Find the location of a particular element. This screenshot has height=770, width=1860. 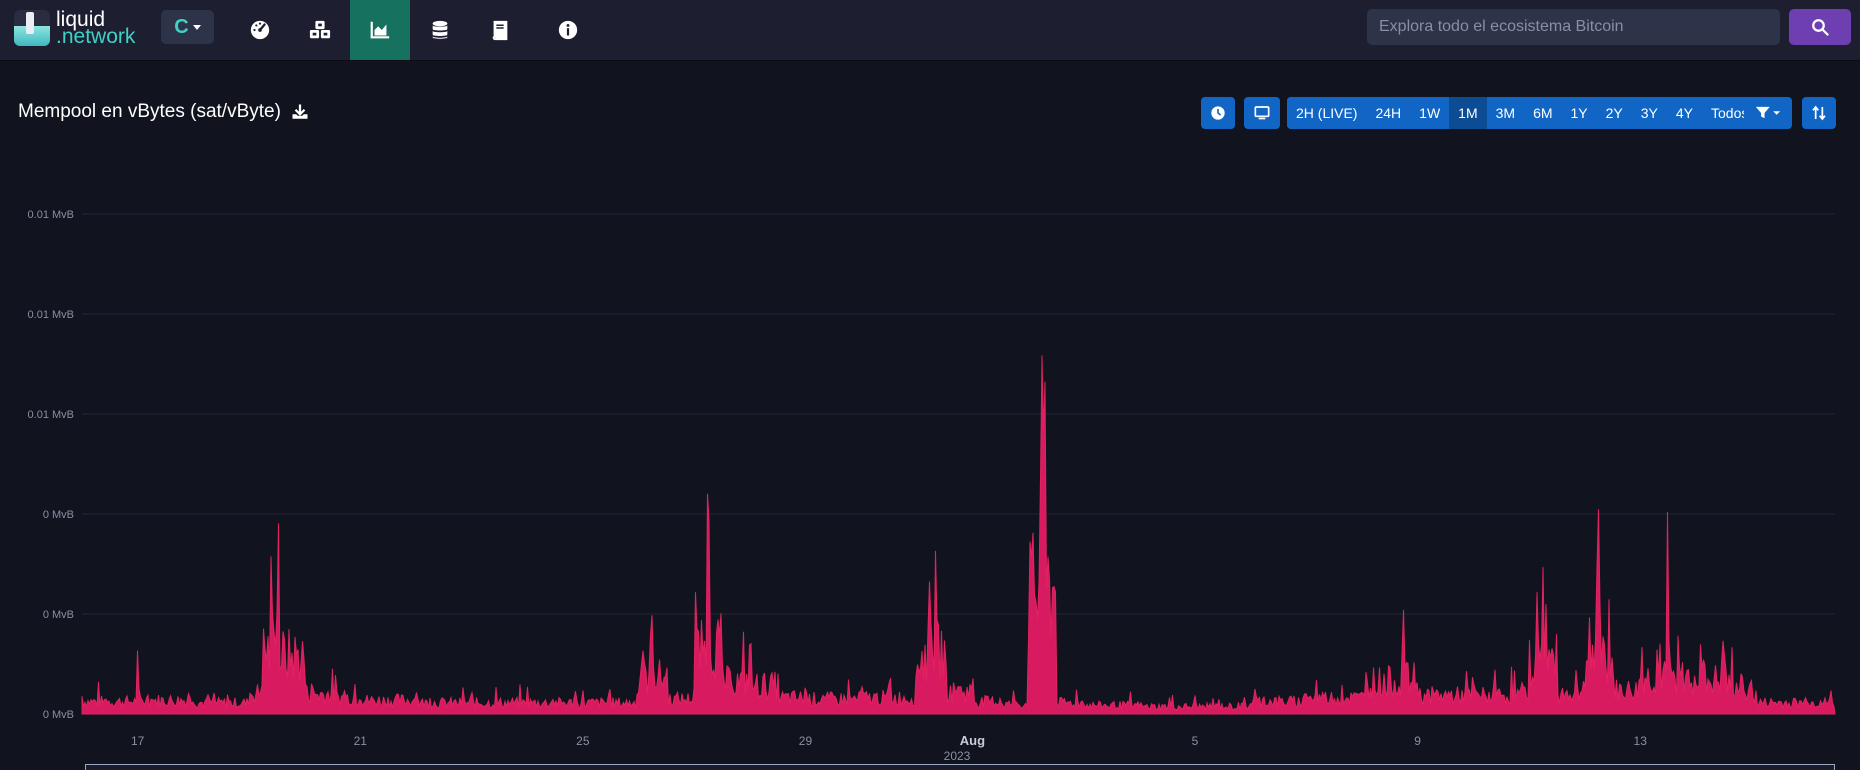

x-tick-label: 21 is located at coordinates (361, 741).